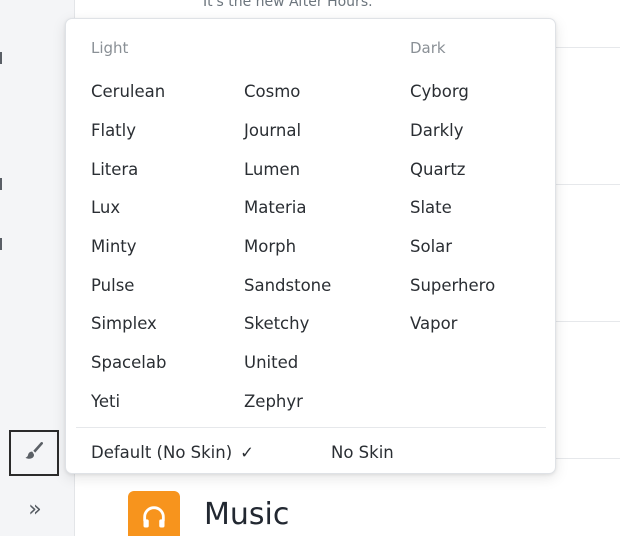 Image resolution: width=620 pixels, height=536 pixels. Describe the element at coordinates (105, 402) in the screenshot. I see `skin-option-yeti: Yeti` at that location.